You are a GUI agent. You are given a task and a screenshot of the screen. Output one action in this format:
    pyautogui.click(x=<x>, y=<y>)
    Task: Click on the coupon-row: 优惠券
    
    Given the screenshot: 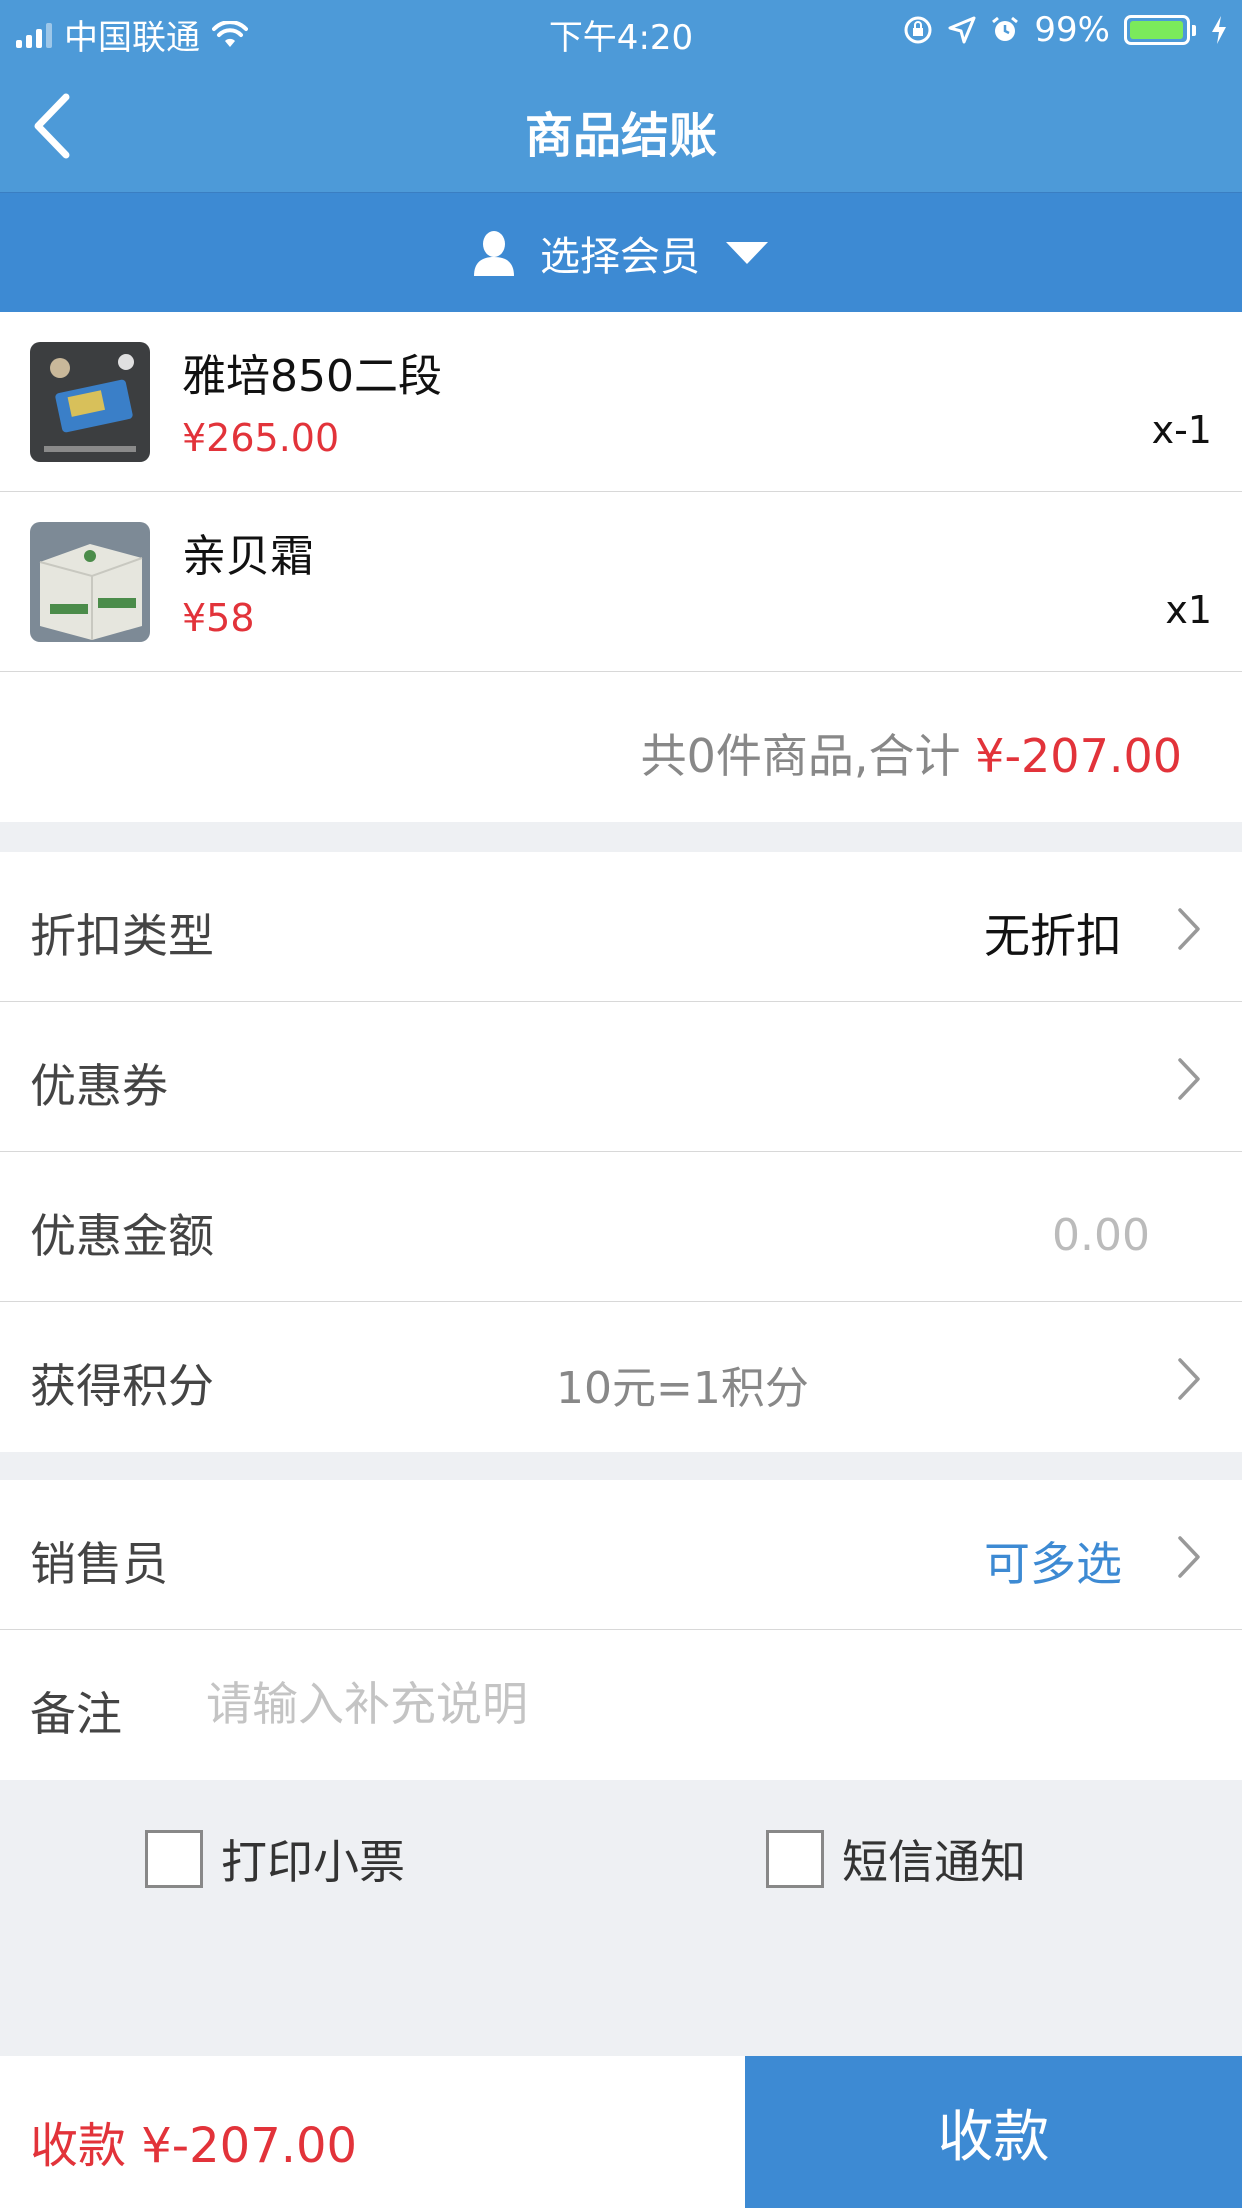 What is the action you would take?
    pyautogui.click(x=621, y=1077)
    